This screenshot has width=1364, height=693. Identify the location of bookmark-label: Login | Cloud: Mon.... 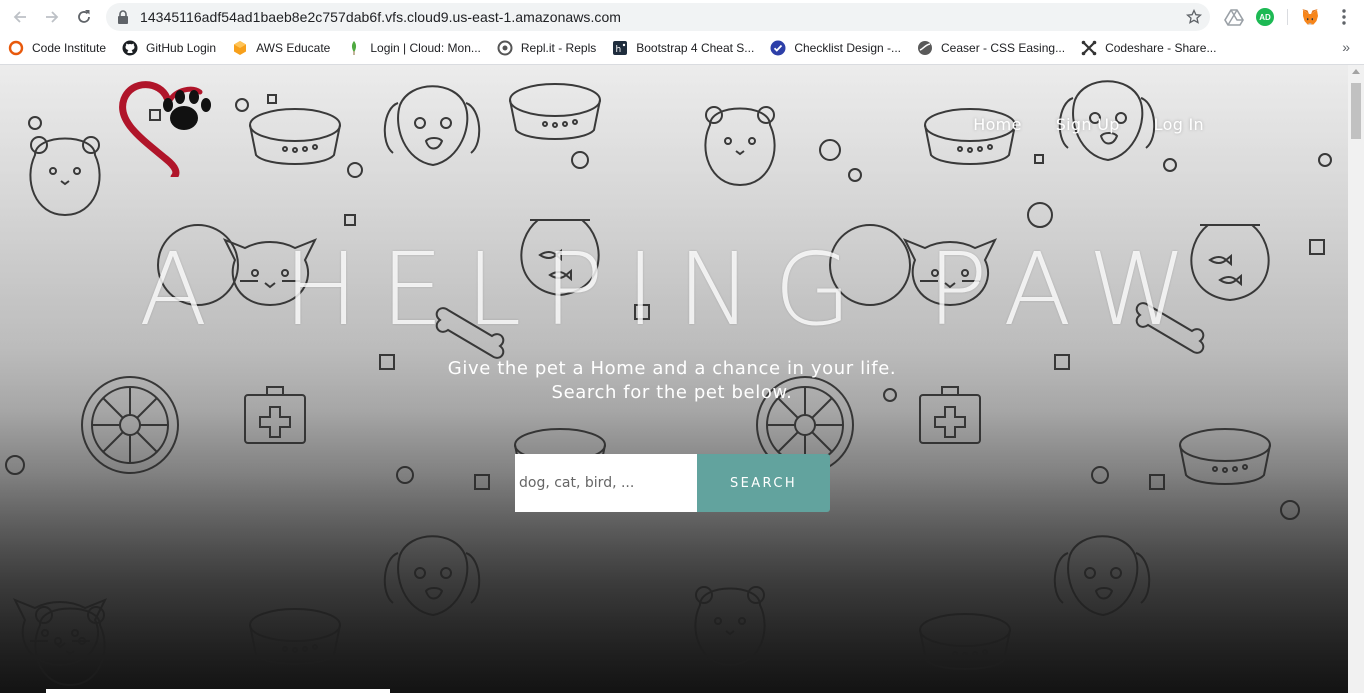
(425, 48).